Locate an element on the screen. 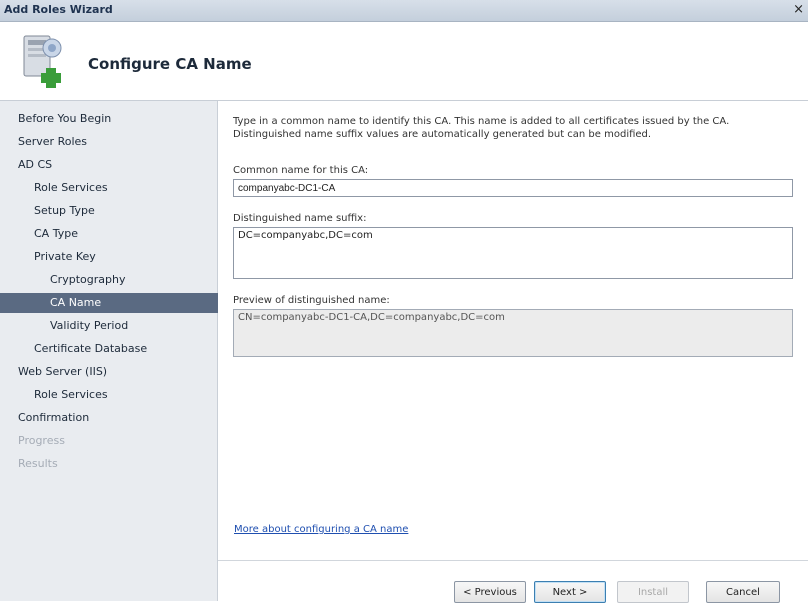  step-confirmation: Confirmation is located at coordinates (117, 418).